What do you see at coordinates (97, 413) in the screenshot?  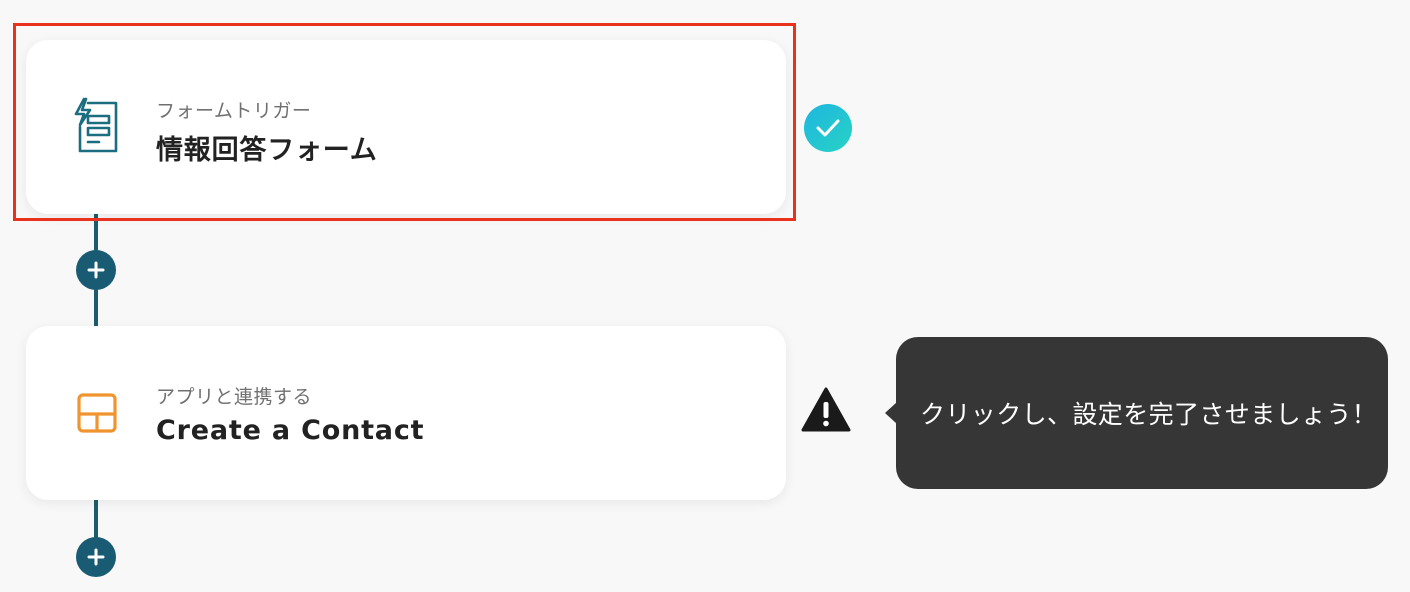 I see `app-layout-icon` at bounding box center [97, 413].